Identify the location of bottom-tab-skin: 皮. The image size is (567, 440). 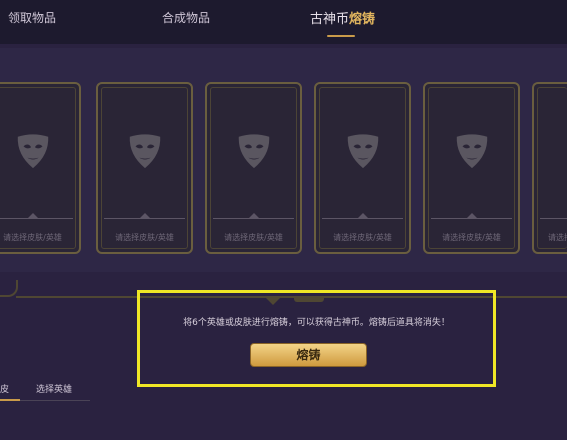
(4, 388).